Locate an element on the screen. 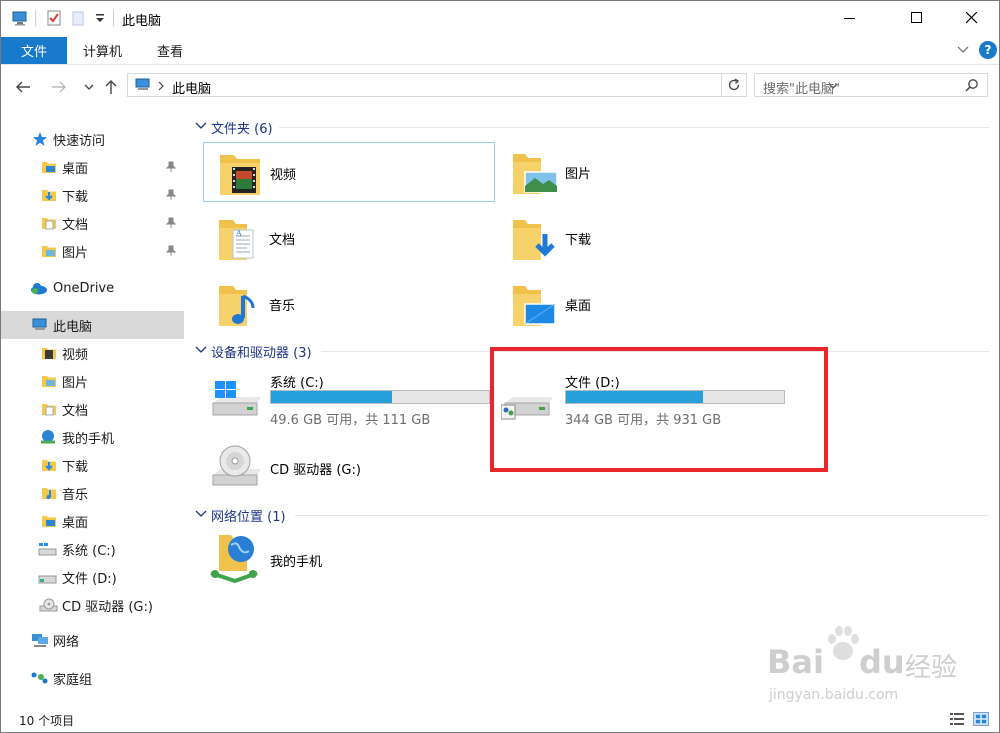 This screenshot has height=733, width=1000. folder-tile-videos: 视频 is located at coordinates (349, 172).